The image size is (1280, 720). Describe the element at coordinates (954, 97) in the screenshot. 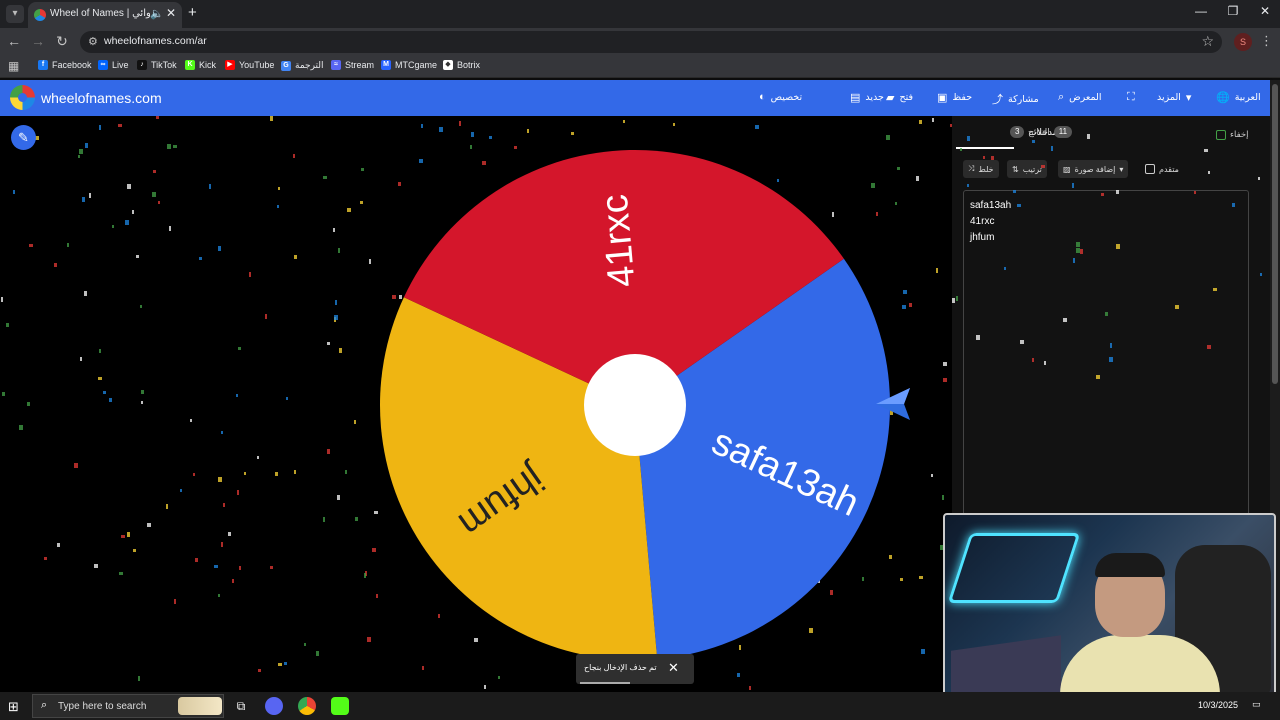

I see `header-menu-item: ▣ حفظ` at that location.